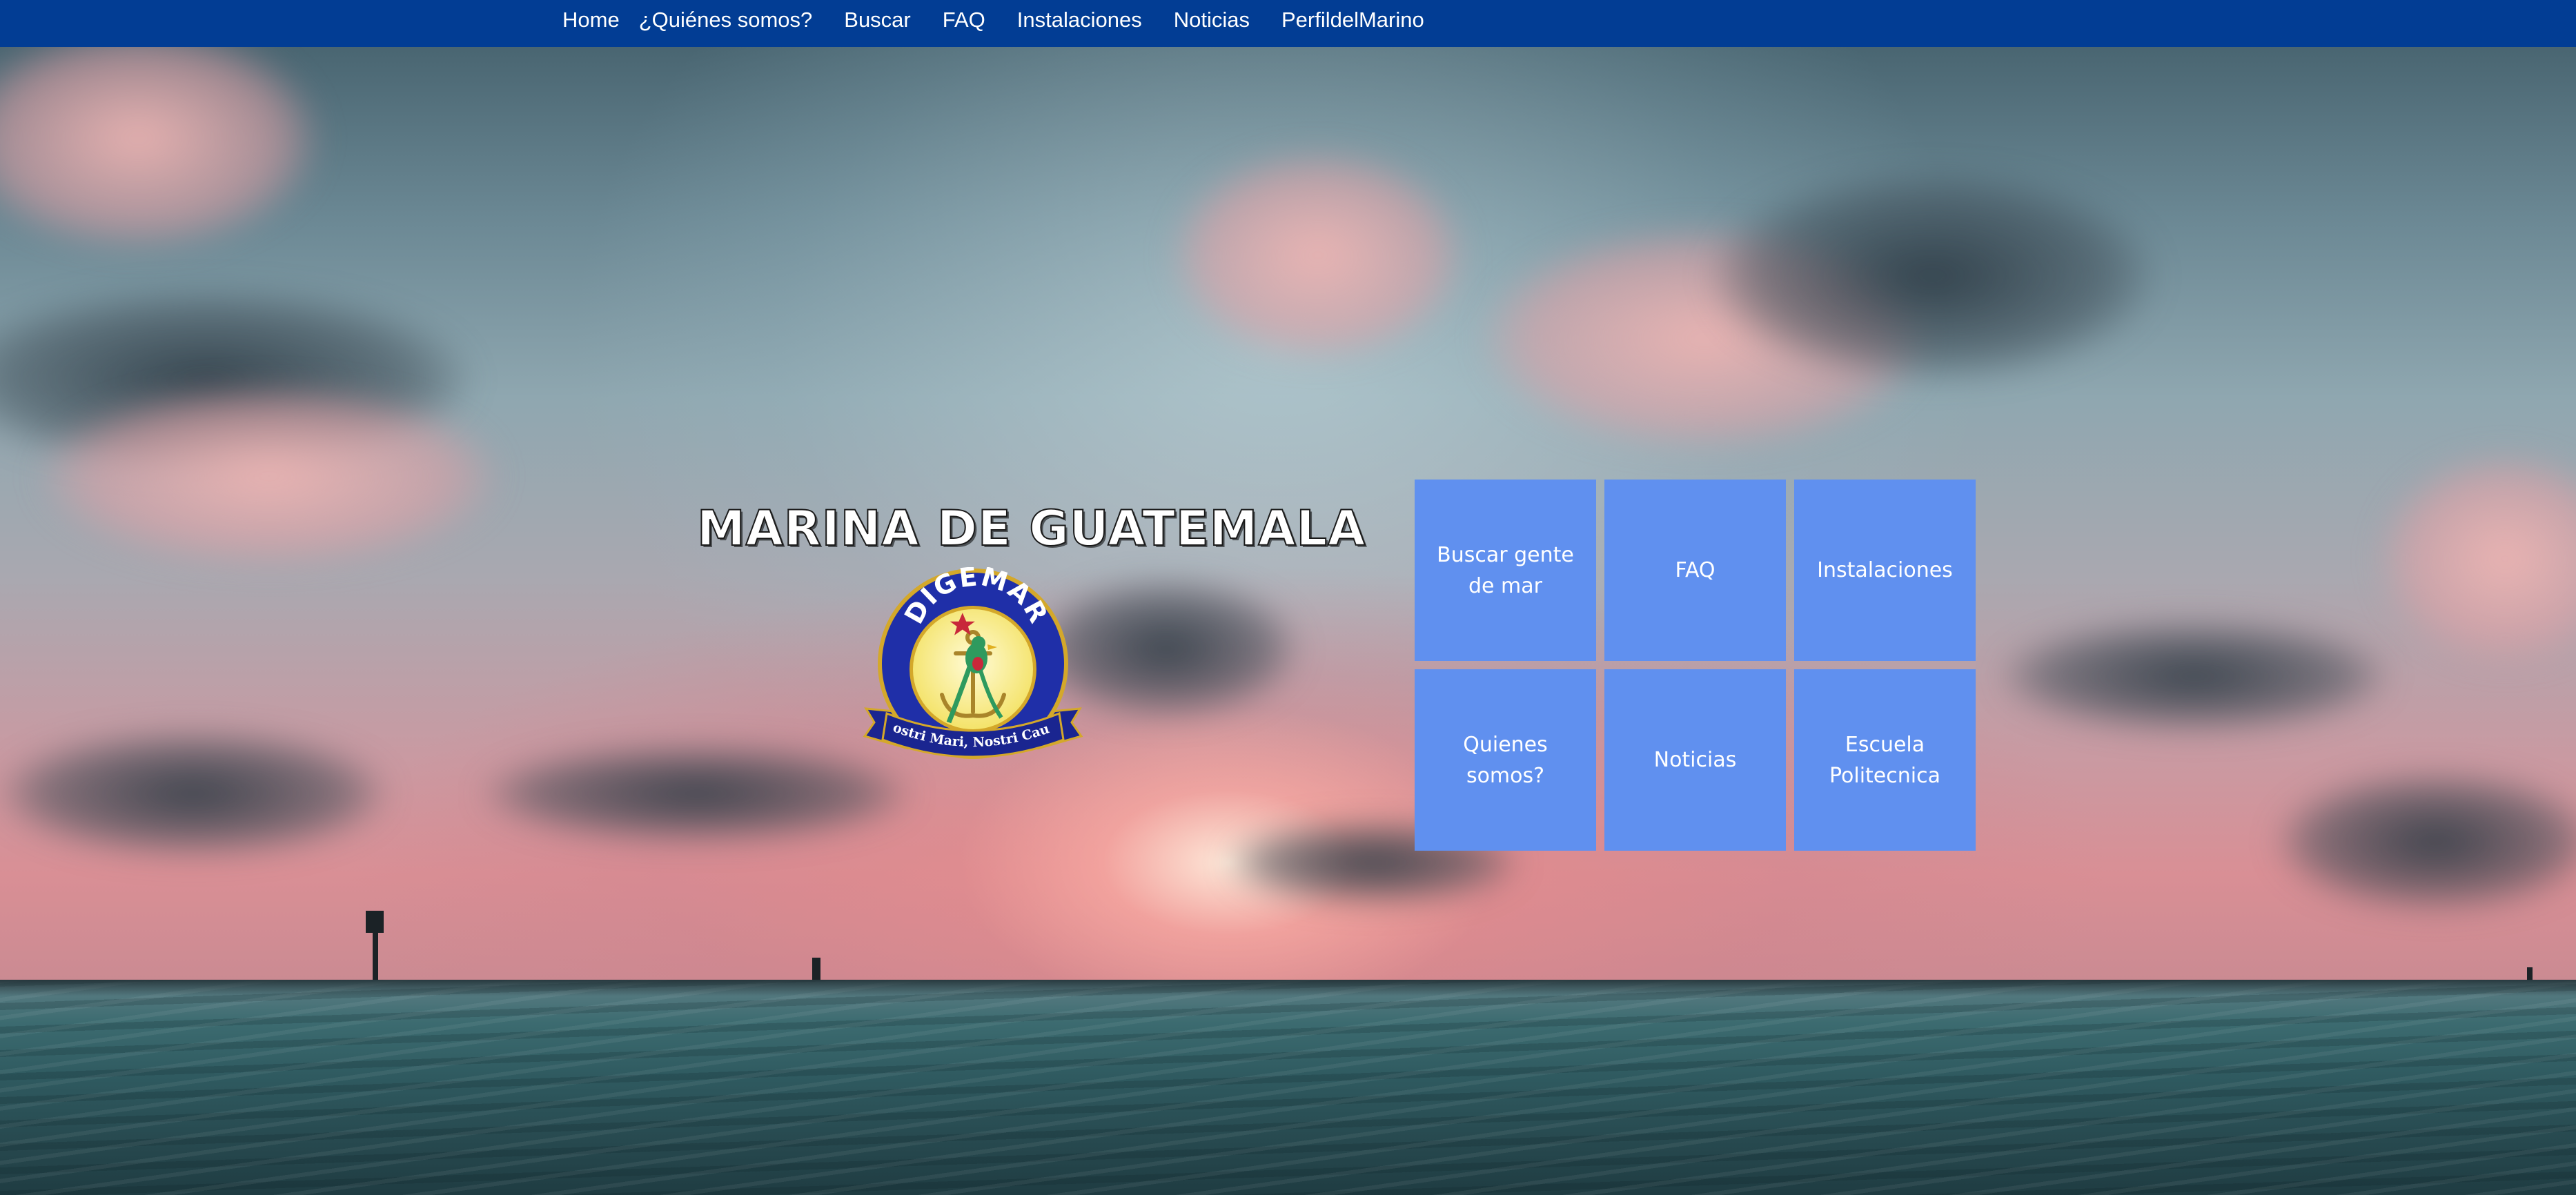  What do you see at coordinates (1885, 760) in the screenshot?
I see `tile-escuela-politecnica: Escuela Politecnica` at bounding box center [1885, 760].